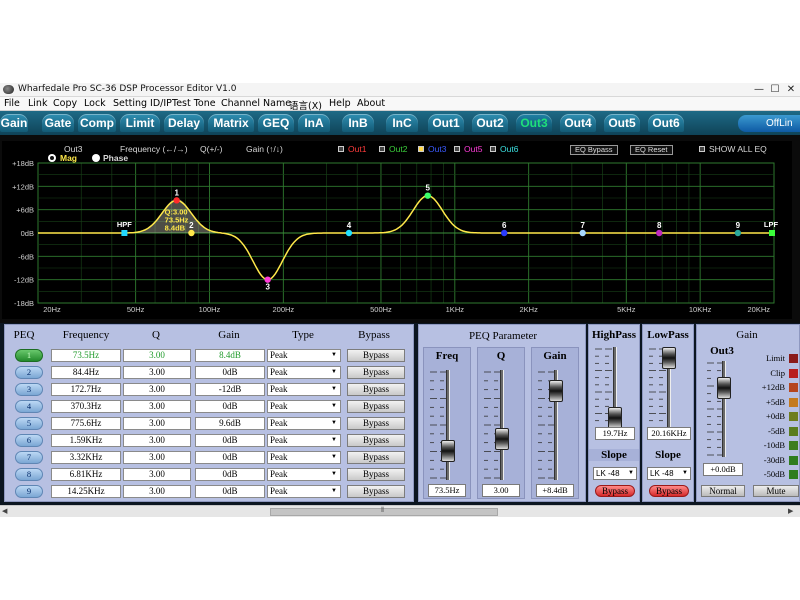  What do you see at coordinates (29, 457) in the screenshot?
I see `peq-band-button: 7` at bounding box center [29, 457].